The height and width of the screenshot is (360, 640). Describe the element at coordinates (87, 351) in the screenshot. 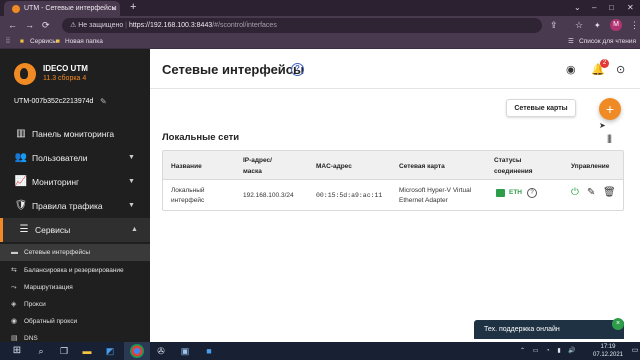

I see `file-explorer-icon: ▬` at that location.